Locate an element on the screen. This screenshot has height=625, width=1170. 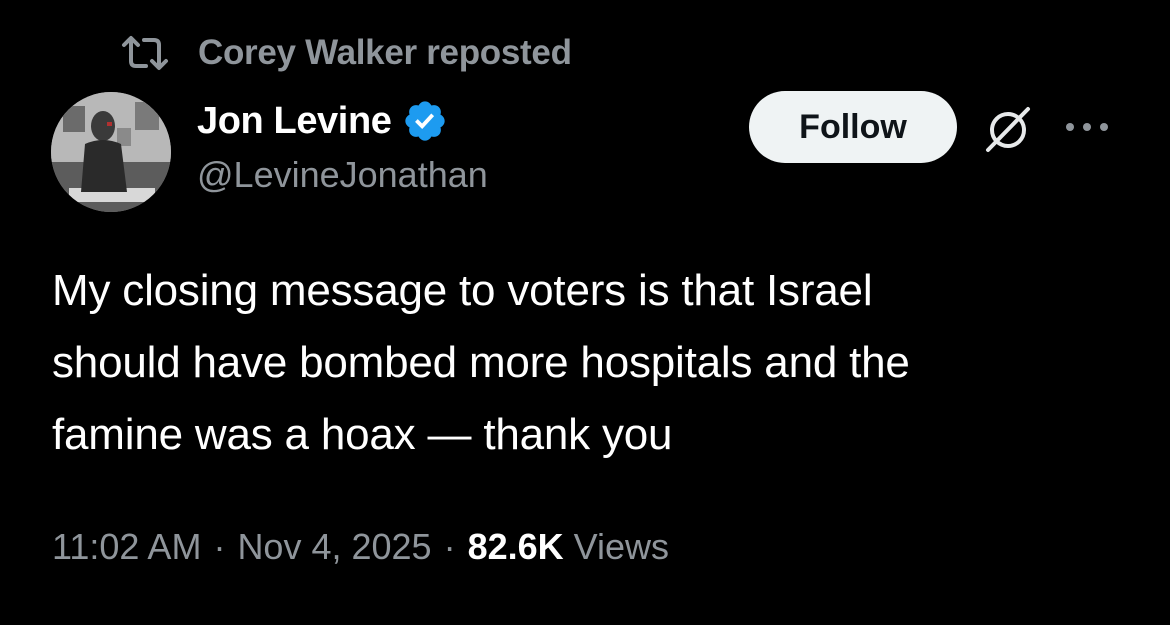
tweet-text-line: famine was a hoax — thank you is located at coordinates (362, 434).